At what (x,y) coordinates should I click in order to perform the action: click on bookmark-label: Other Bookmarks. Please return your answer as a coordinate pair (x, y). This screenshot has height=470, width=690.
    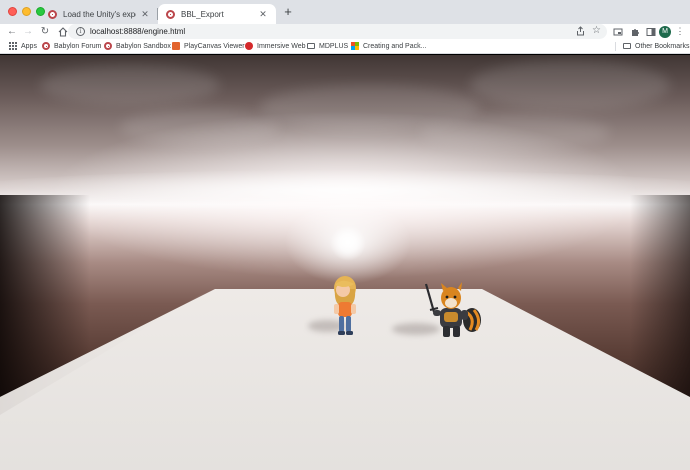
    Looking at the image, I should click on (662, 46).